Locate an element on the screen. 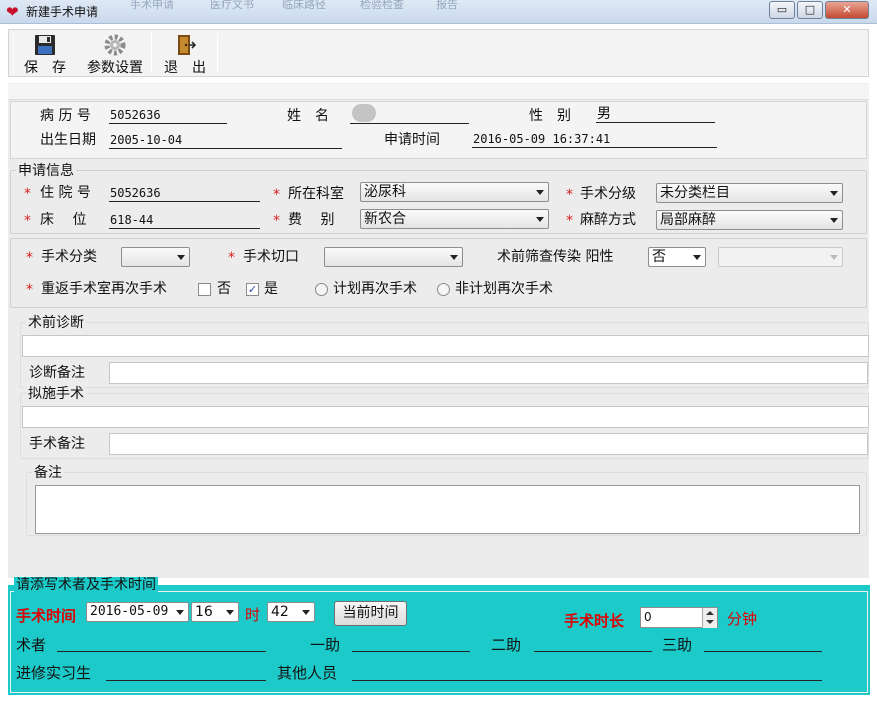 The width and height of the screenshot is (877, 702). others-input is located at coordinates (587, 672).